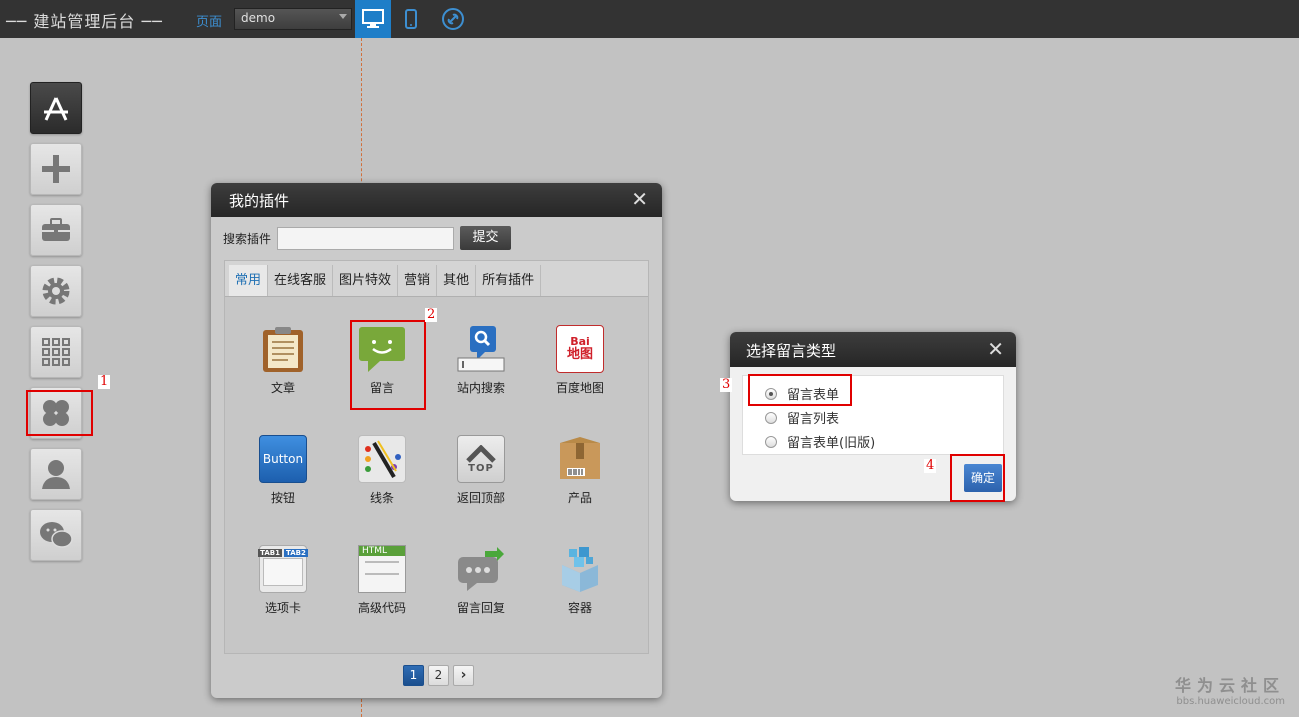 The height and width of the screenshot is (717, 1299). Describe the element at coordinates (579, 354) in the screenshot. I see `map-logo-text: 地图` at that location.